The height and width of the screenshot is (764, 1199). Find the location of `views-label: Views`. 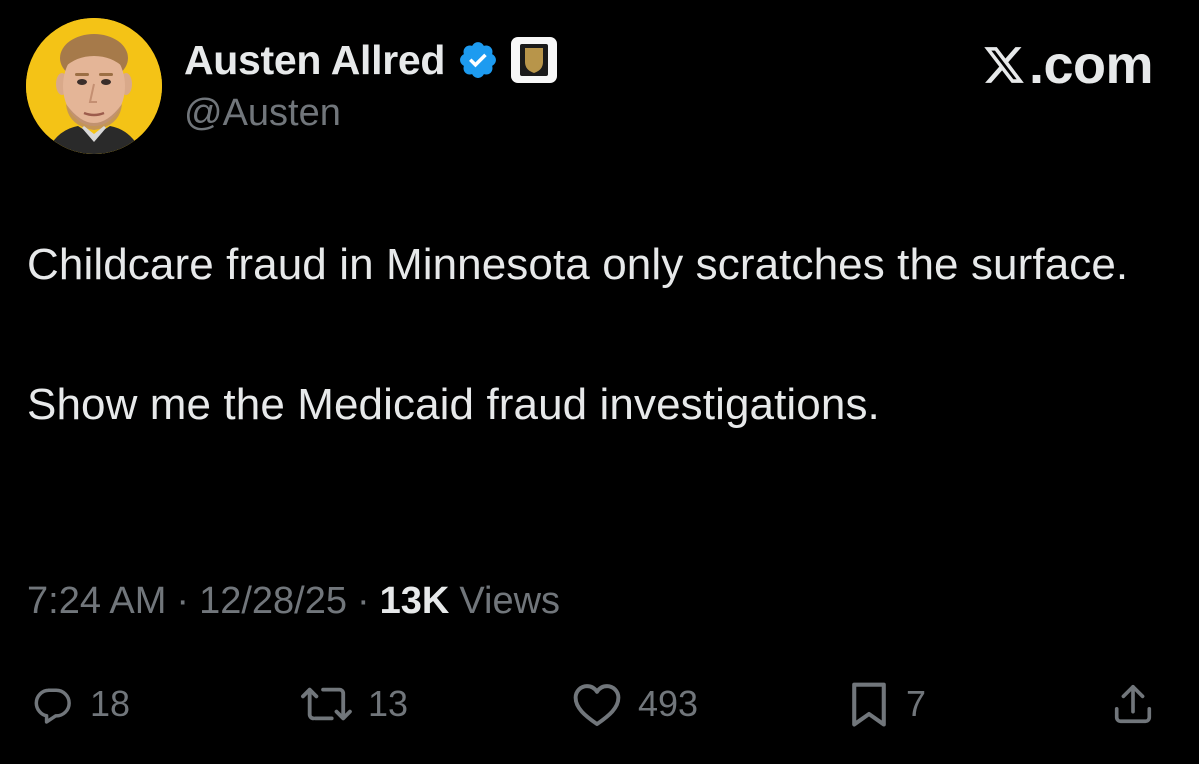

views-label: Views is located at coordinates (510, 601).